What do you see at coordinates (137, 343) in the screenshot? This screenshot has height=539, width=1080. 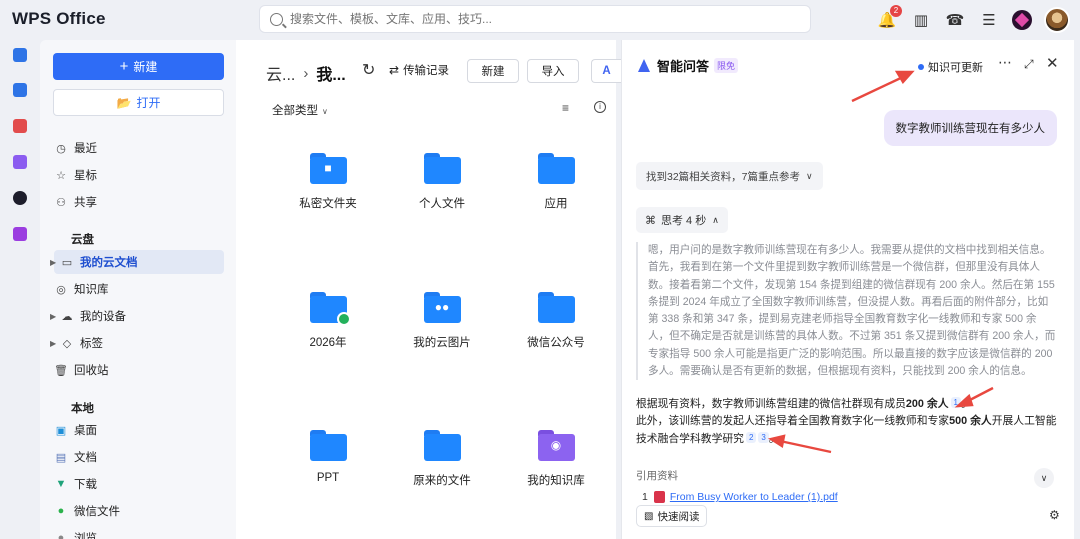 I see `nav-item-tags: ▶ ◇ 标签` at bounding box center [137, 343].